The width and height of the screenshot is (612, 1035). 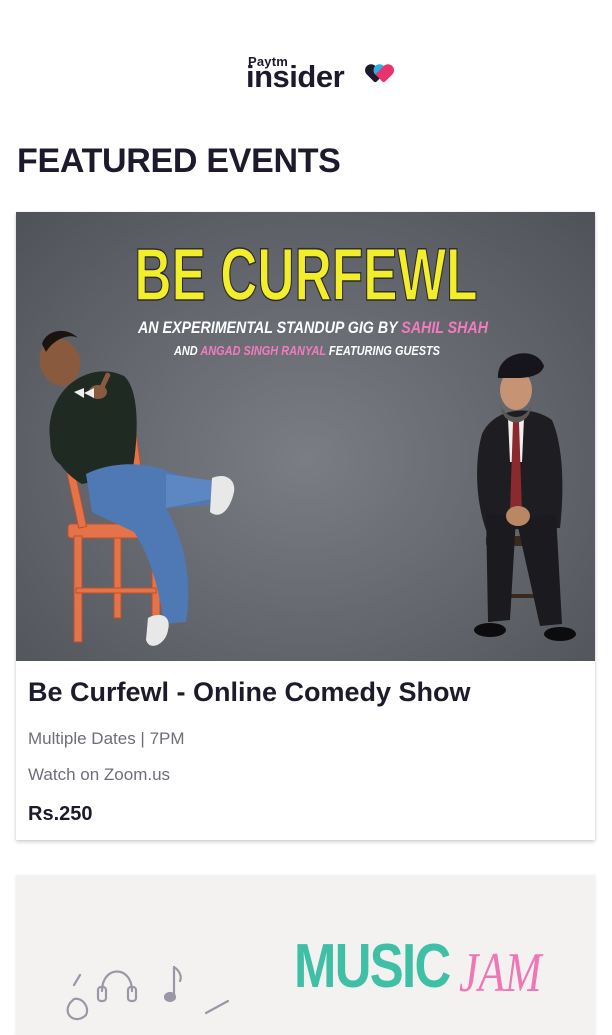 What do you see at coordinates (99, 774) in the screenshot?
I see `event-venue: Watch on Zoom.us` at bounding box center [99, 774].